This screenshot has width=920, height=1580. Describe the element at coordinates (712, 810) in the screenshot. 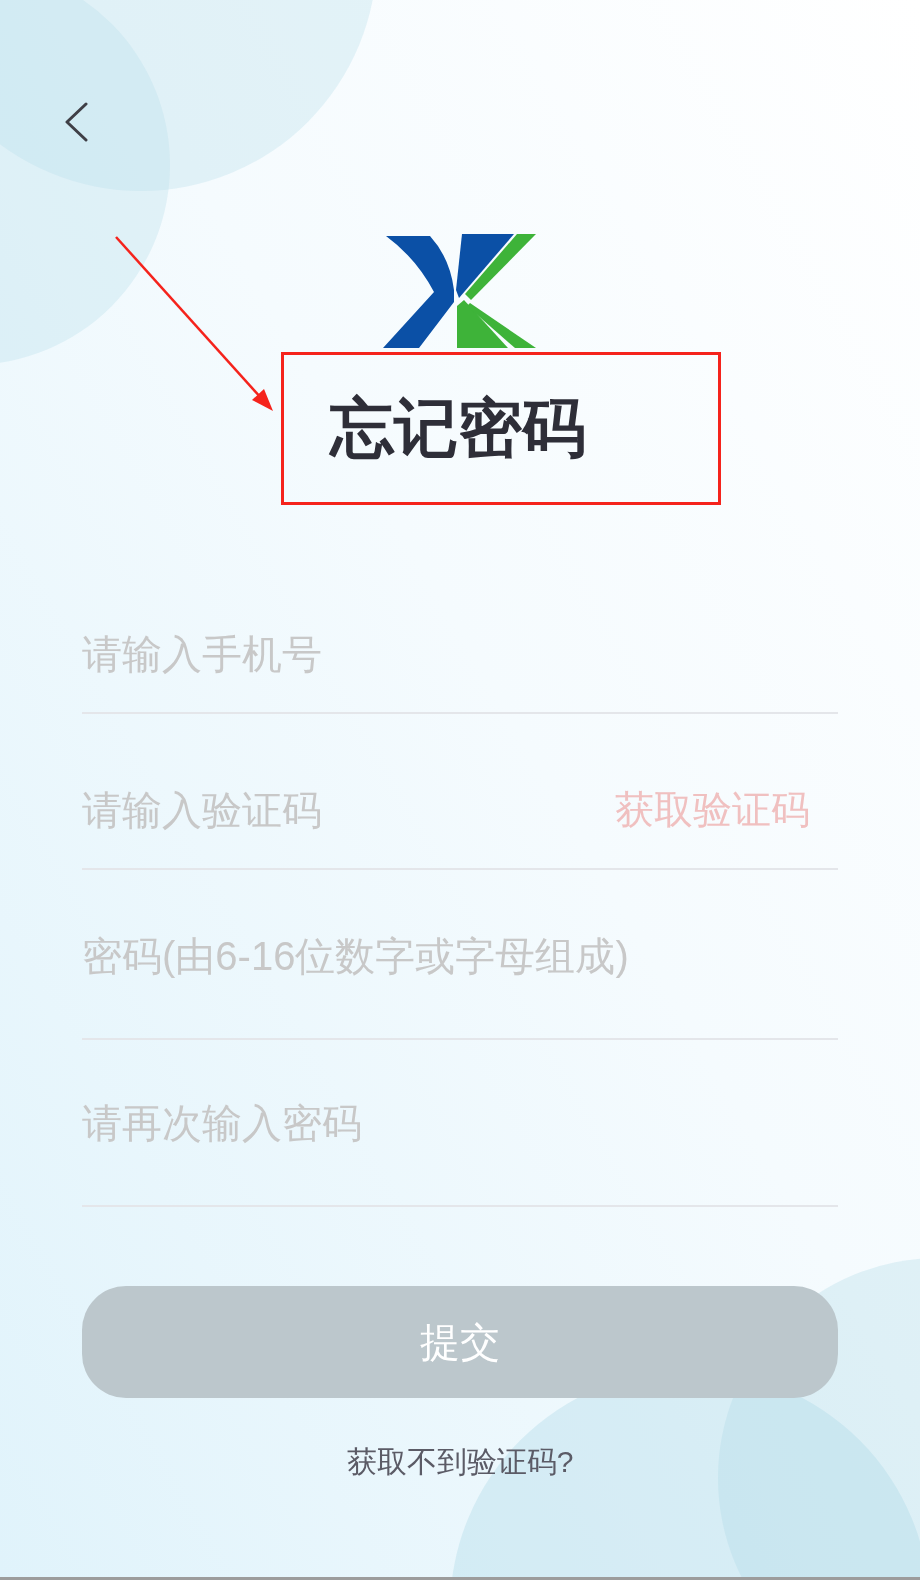

I see `get-code-button: 获取验证码` at that location.